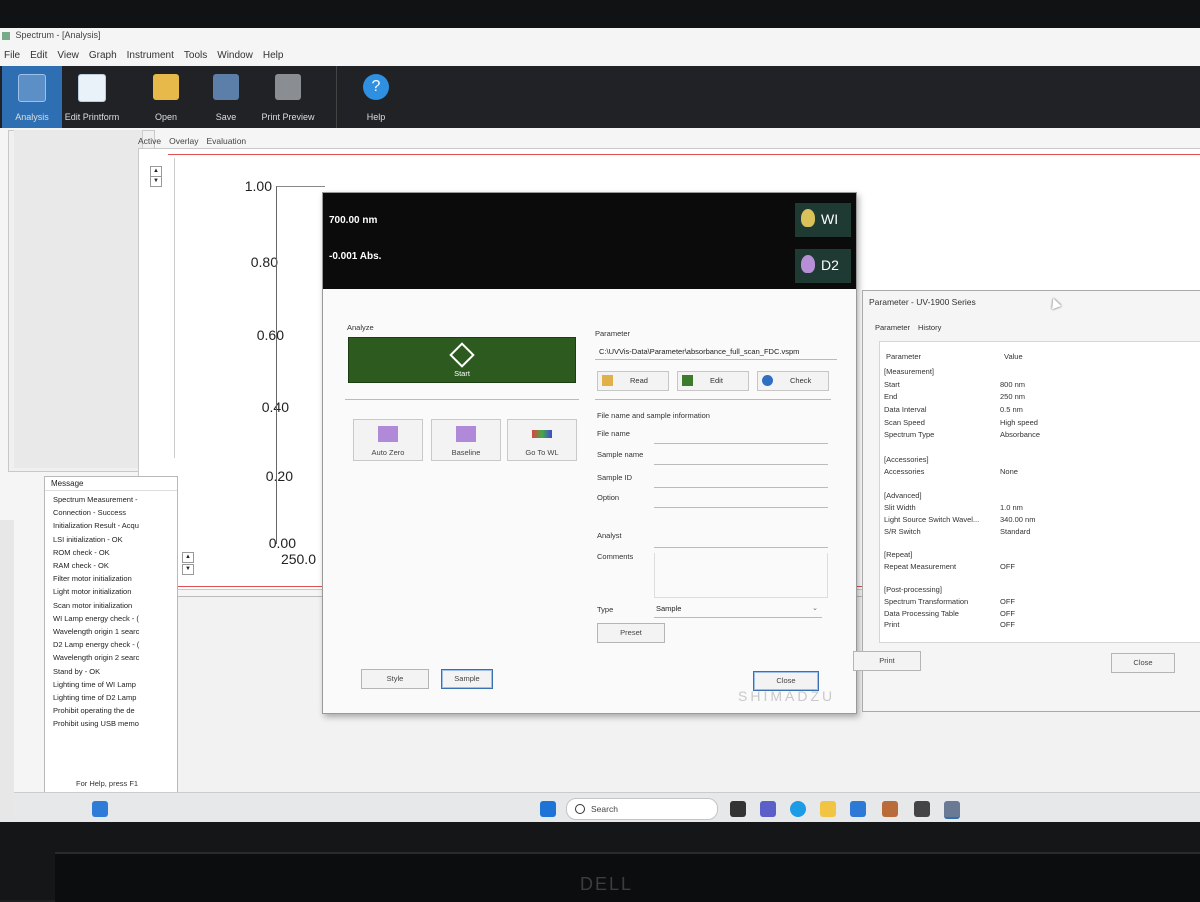 The height and width of the screenshot is (902, 1200). Describe the element at coordinates (94, 711) in the screenshot. I see `message-item: Prohibit operating the de` at that location.